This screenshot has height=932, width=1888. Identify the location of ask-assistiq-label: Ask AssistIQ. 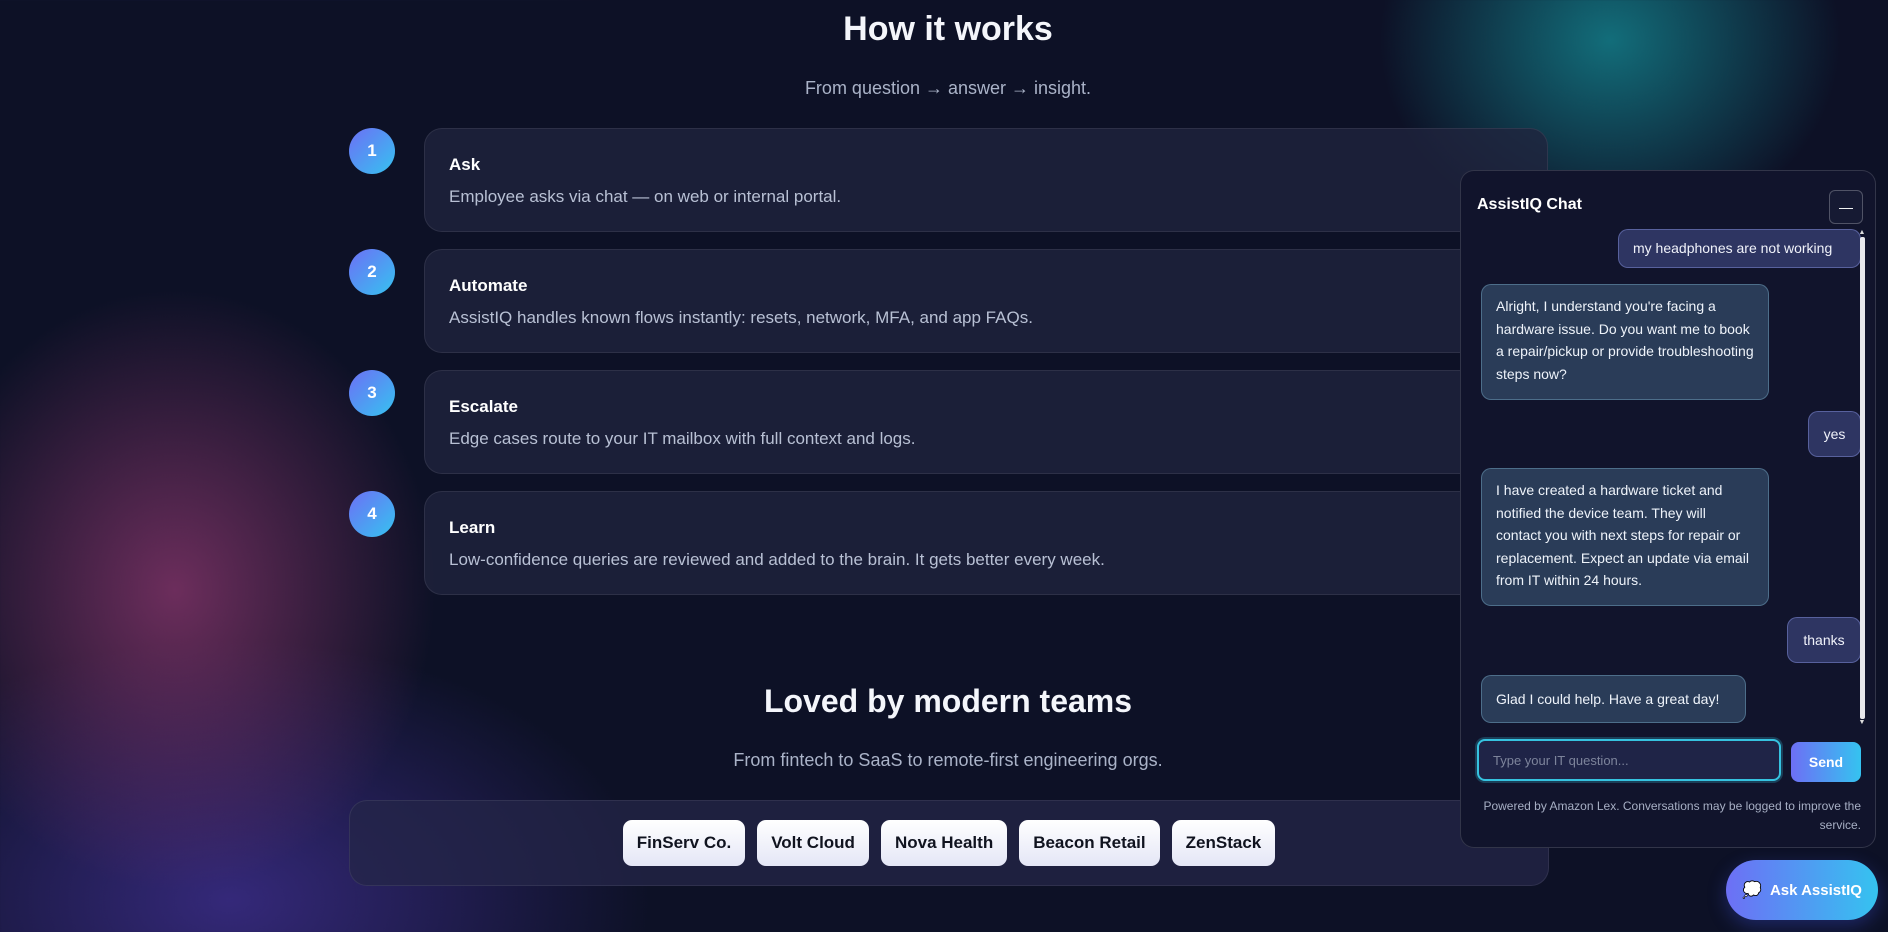
(1815, 890).